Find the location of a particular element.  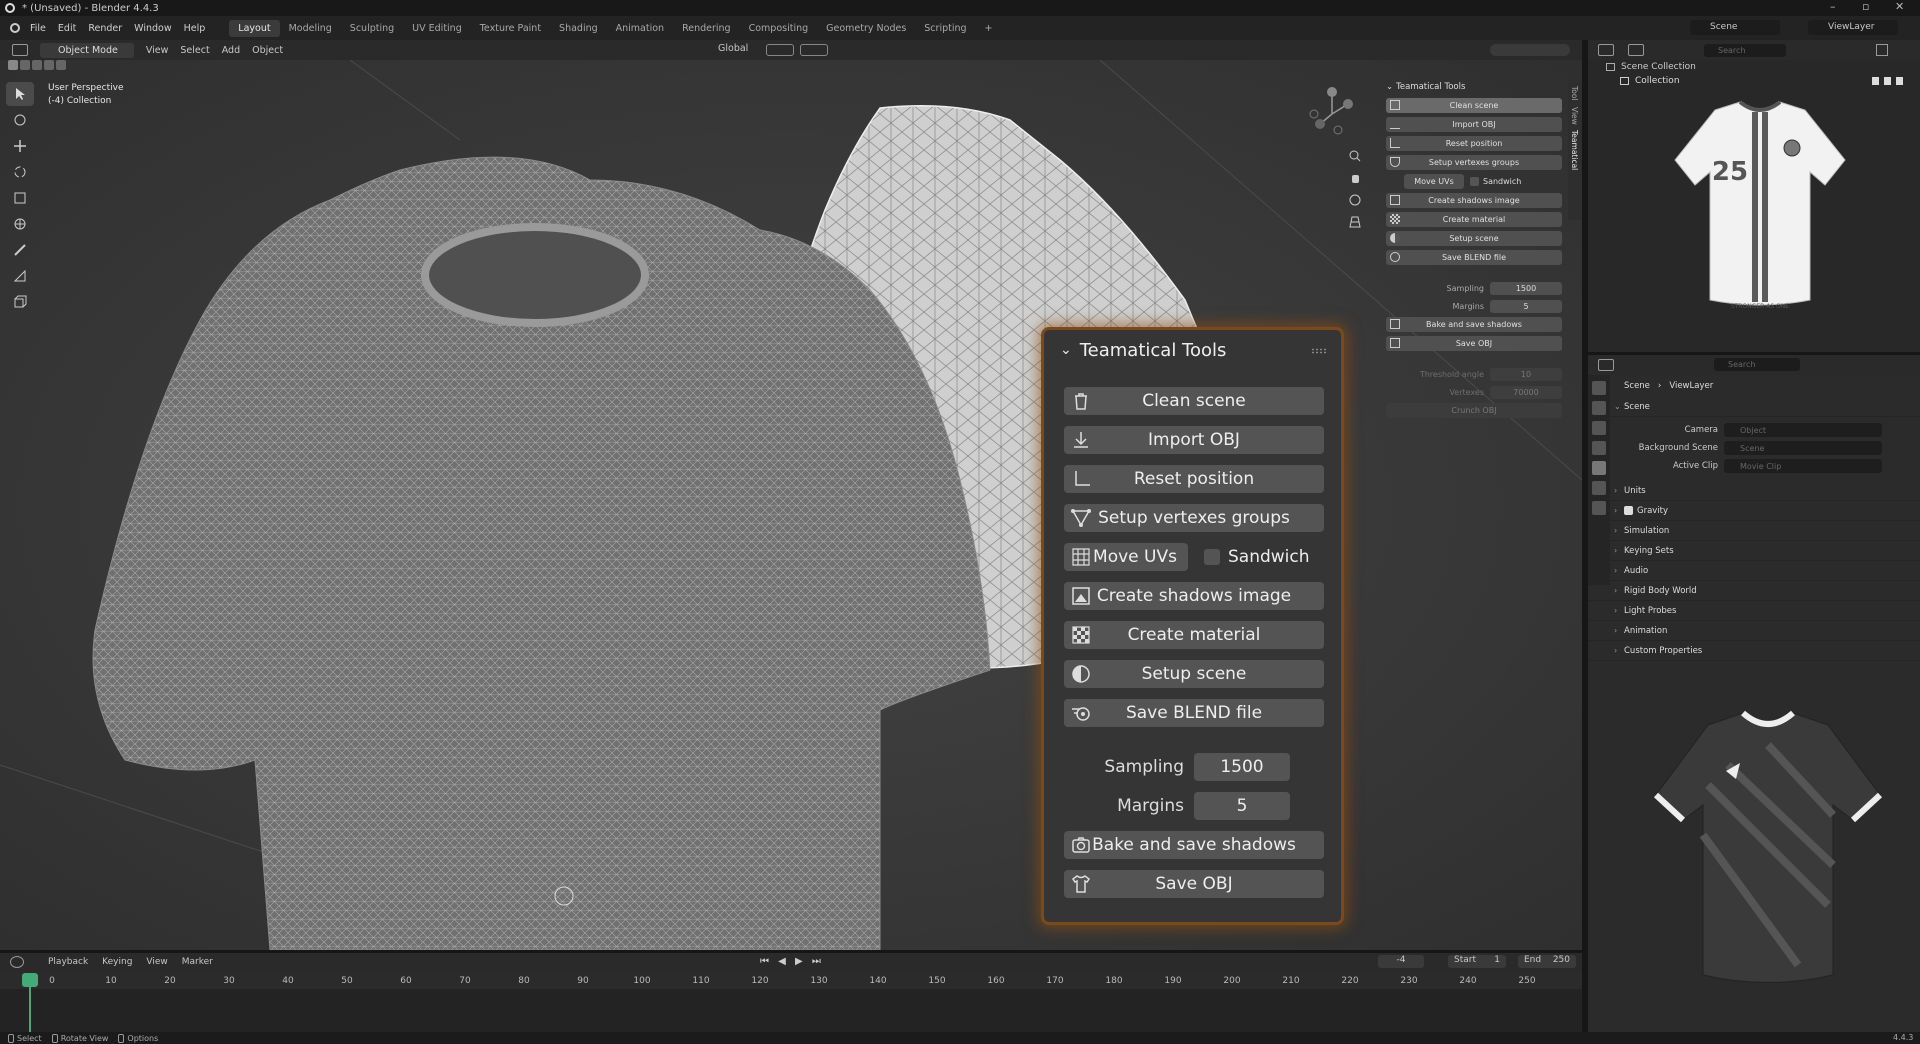

sampling-field: 1500 is located at coordinates (1526, 288).